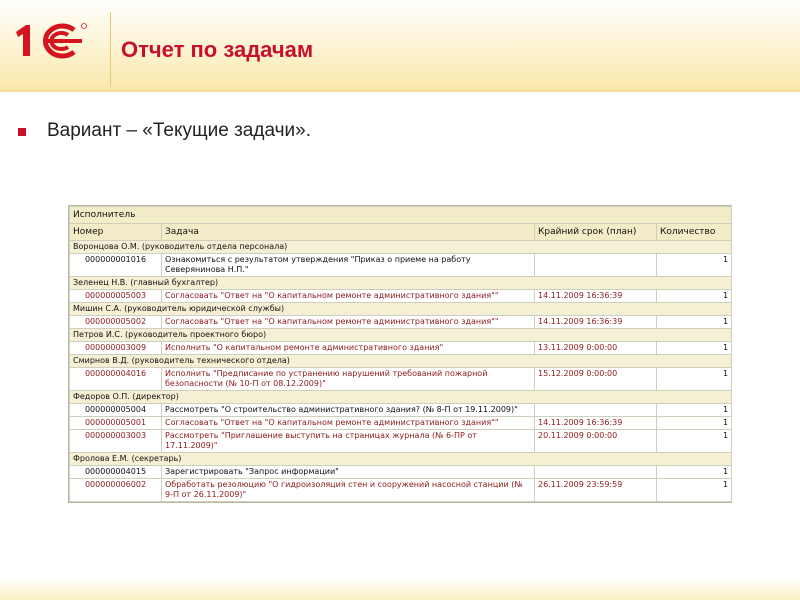 The height and width of the screenshot is (600, 800). Describe the element at coordinates (115, 348) in the screenshot. I see `task-number: 000000003009` at that location.